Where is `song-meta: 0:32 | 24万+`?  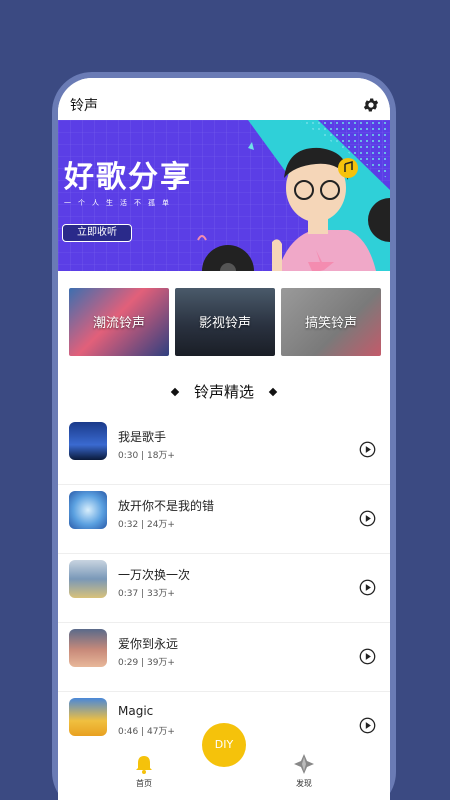 song-meta: 0:32 | 24万+ is located at coordinates (146, 525).